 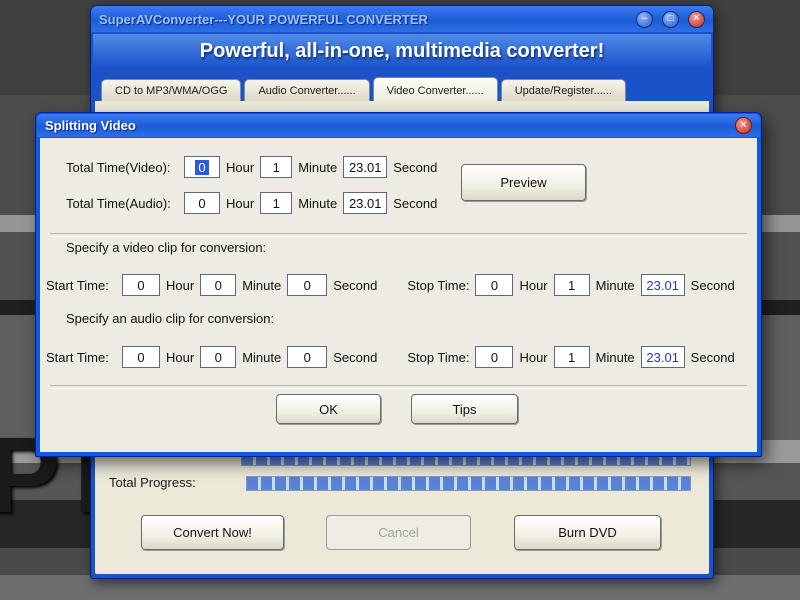 What do you see at coordinates (218, 357) in the screenshot?
I see `audio-start-minute-field: 0` at bounding box center [218, 357].